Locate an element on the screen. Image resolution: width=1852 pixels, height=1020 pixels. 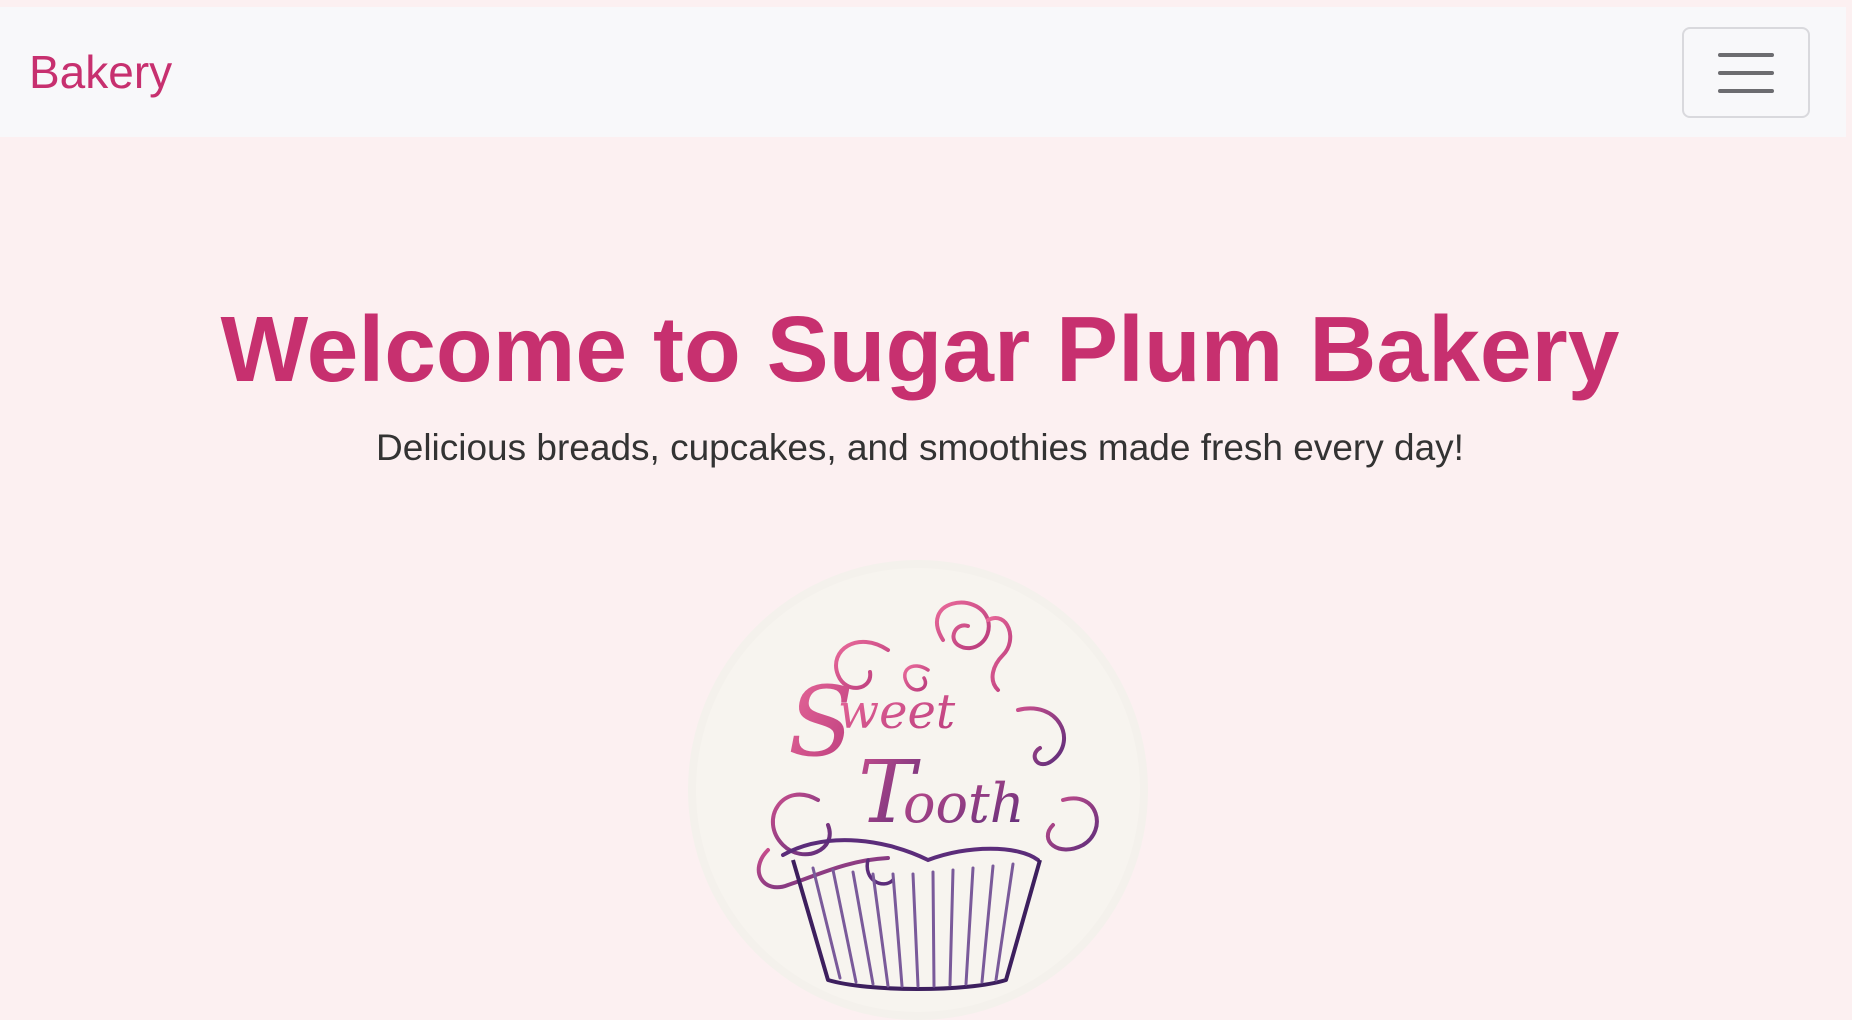
navbar: Bakery is located at coordinates (923, 72).